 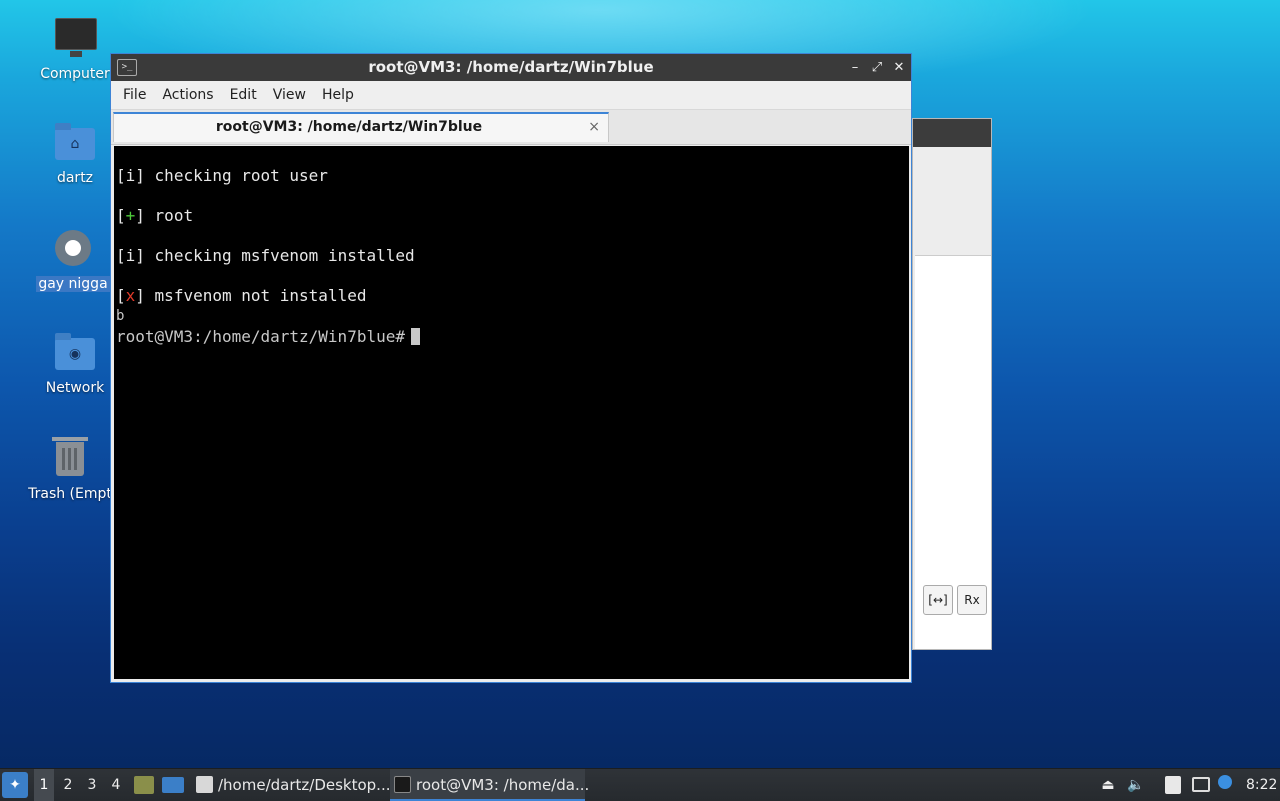 I want to click on workspace-3: 3, so click(x=92, y=785).